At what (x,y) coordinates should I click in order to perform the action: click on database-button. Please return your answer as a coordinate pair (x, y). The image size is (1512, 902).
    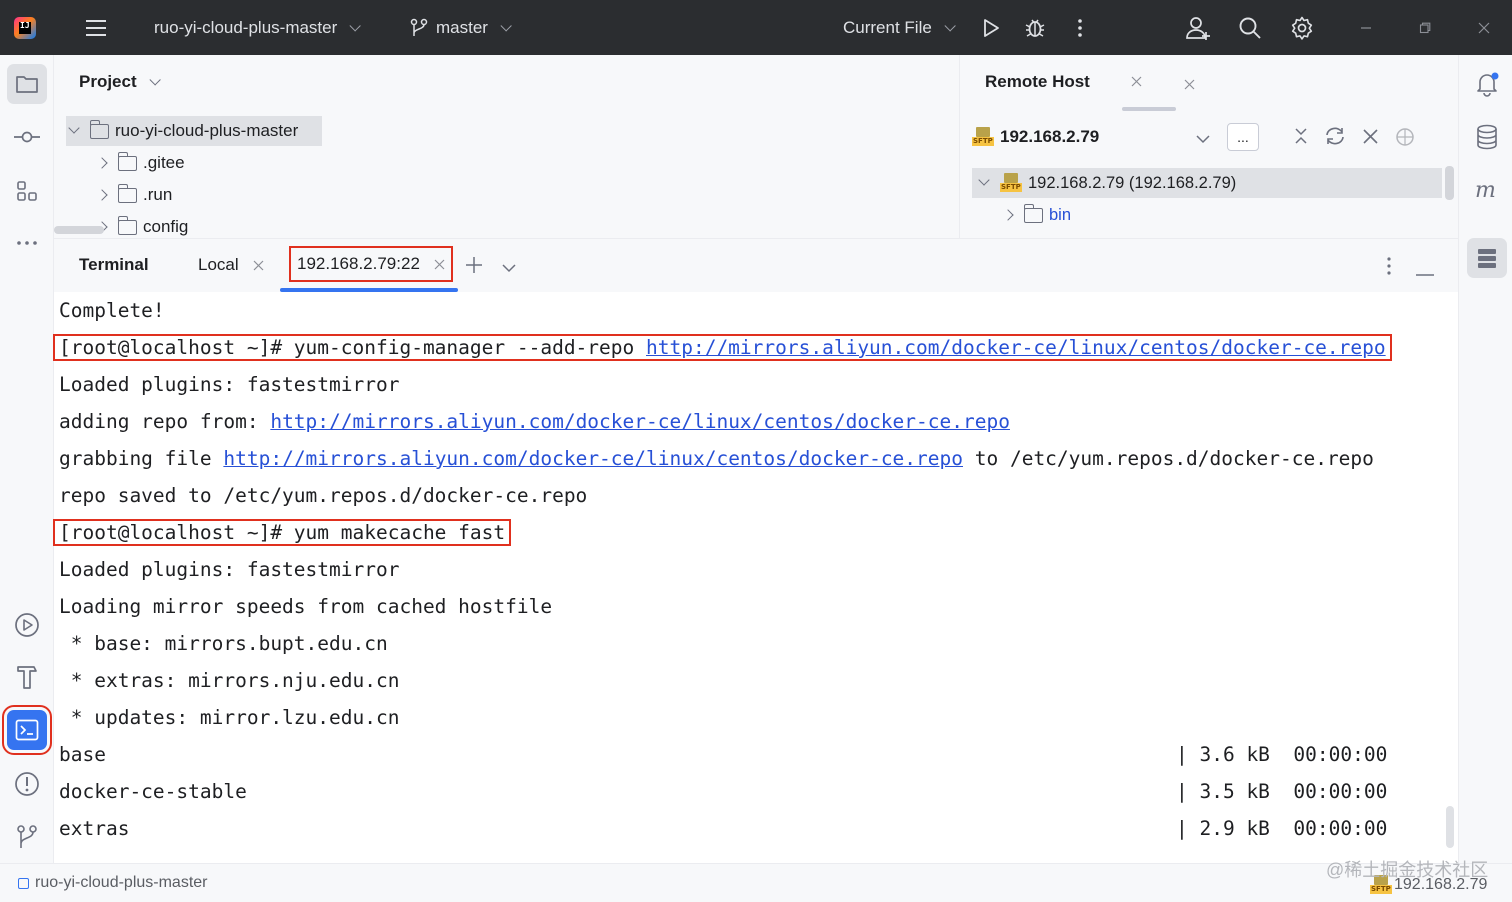
    Looking at the image, I should click on (1487, 137).